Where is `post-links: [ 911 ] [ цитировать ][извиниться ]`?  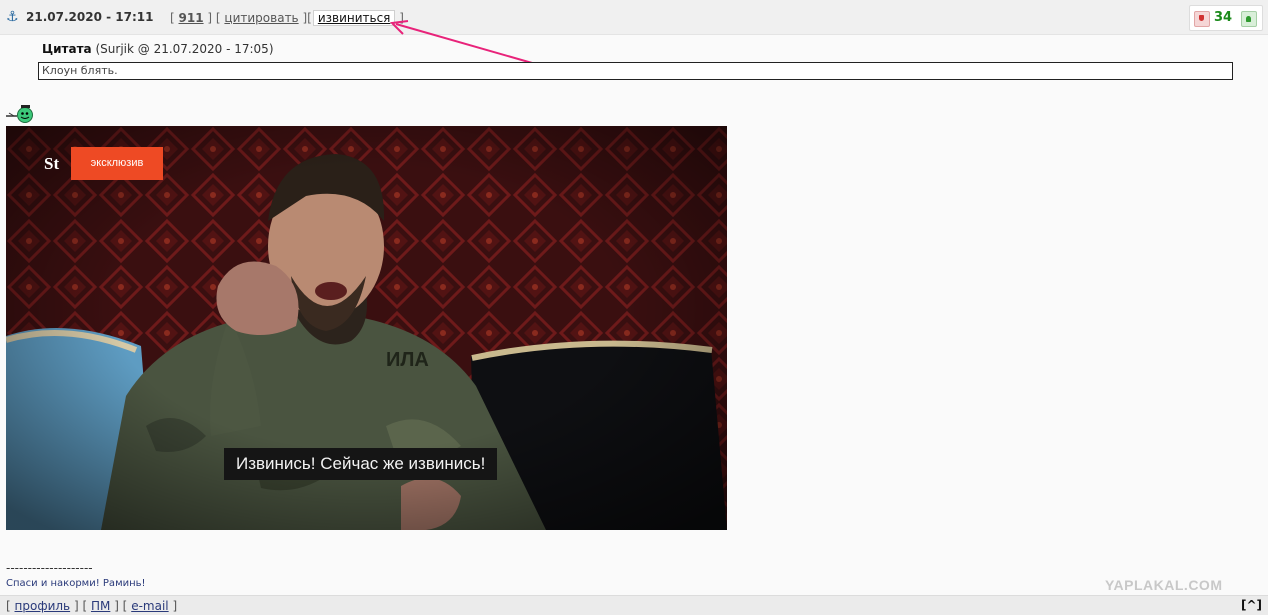
post-links: [ 911 ] [ цитировать ][извиниться ] is located at coordinates (287, 18).